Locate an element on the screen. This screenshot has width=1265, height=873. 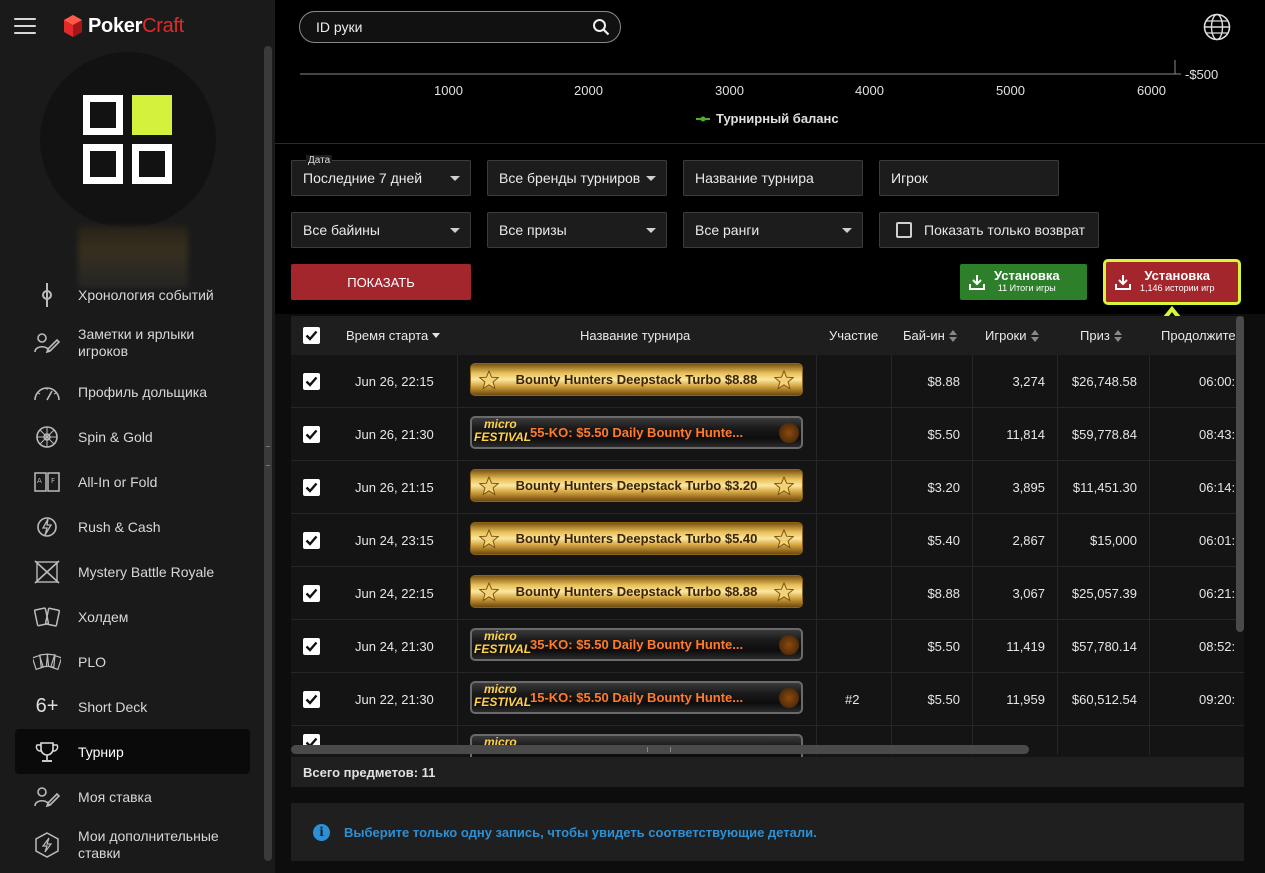
sidebar-item-notes: Заметки и ярлыки игроков is located at coordinates (132, 343).